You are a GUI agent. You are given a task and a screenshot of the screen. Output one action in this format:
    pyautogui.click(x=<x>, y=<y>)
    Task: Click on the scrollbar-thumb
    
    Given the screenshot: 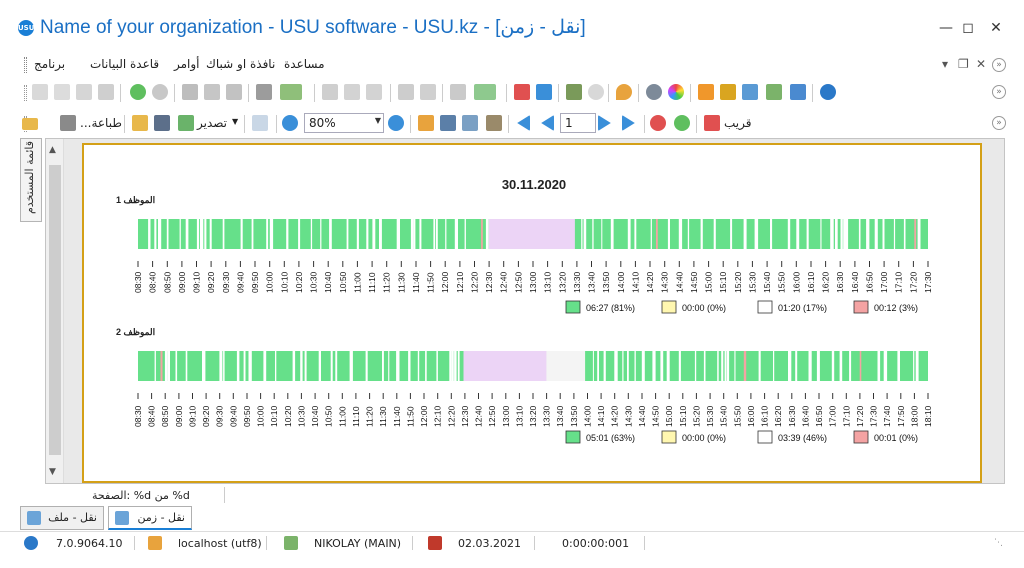 What is the action you would take?
    pyautogui.click(x=55, y=310)
    